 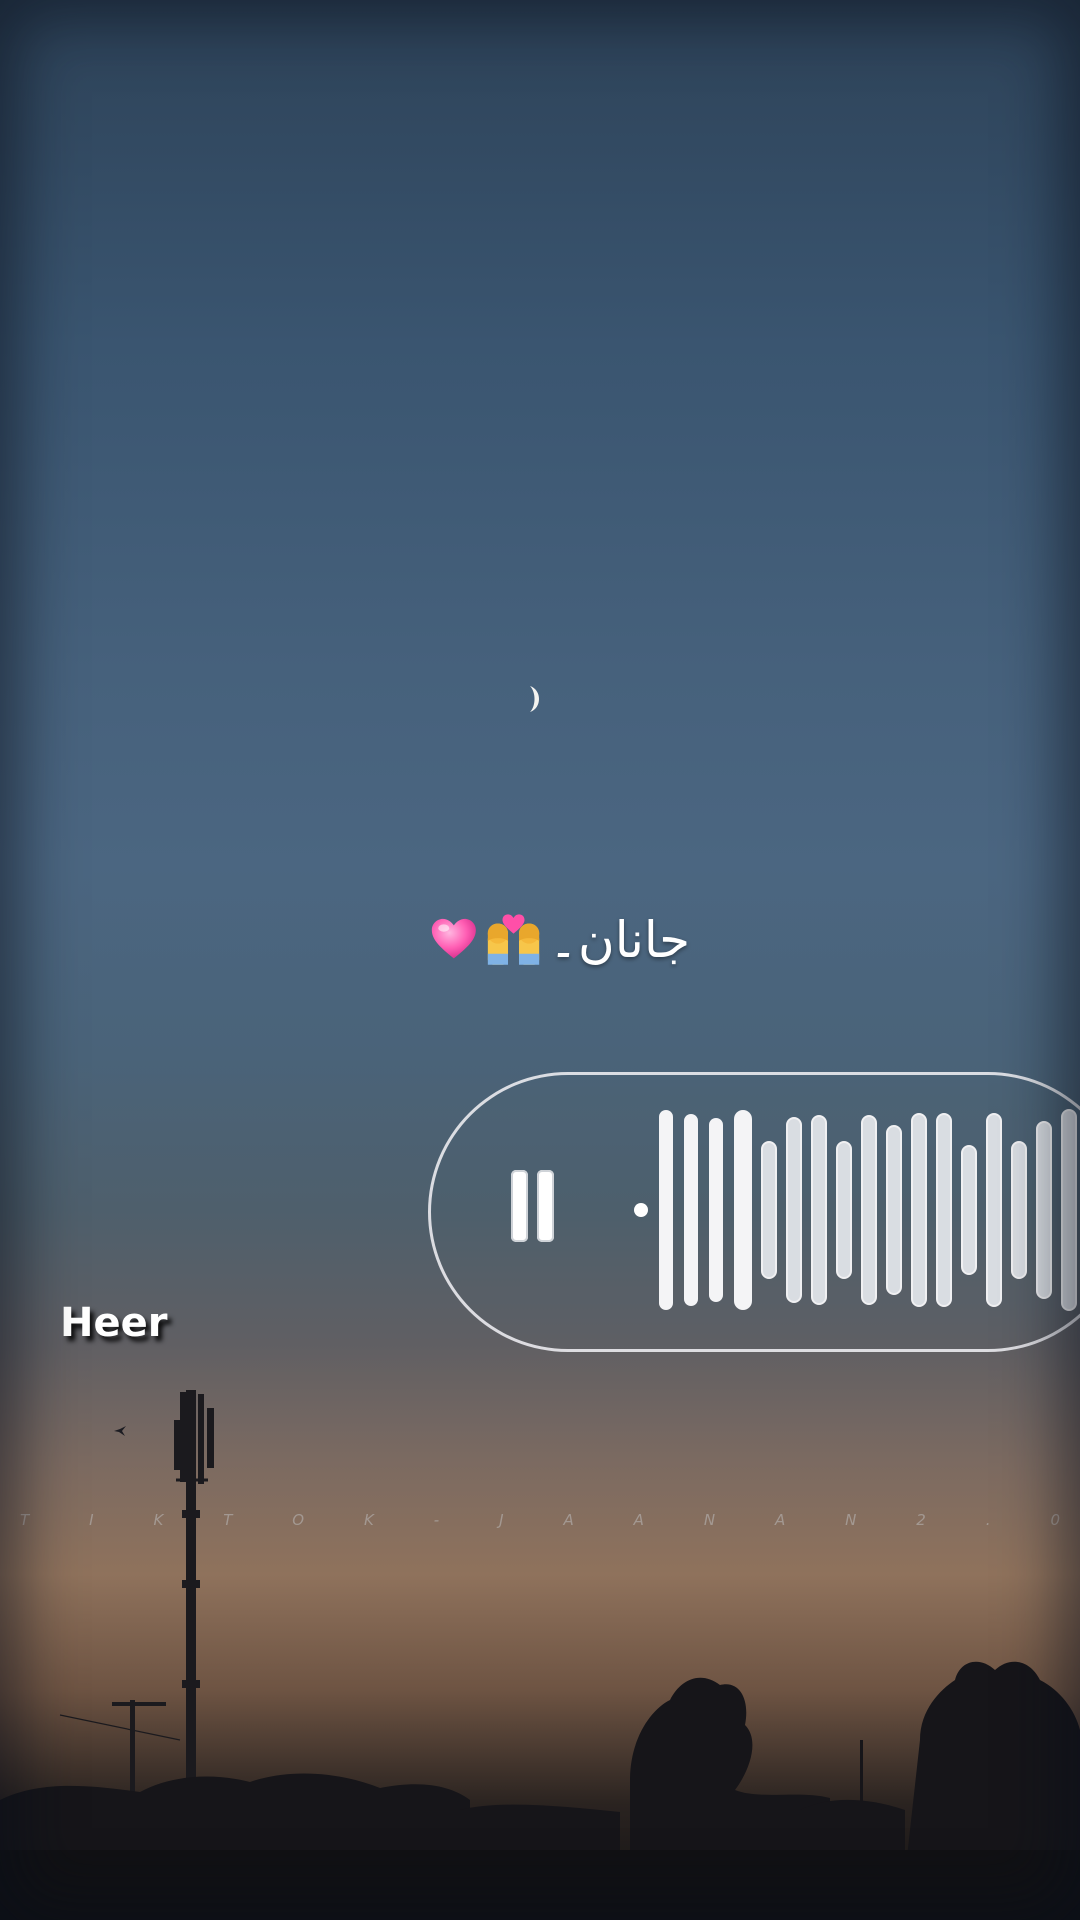 What do you see at coordinates (114, 1323) in the screenshot?
I see `overlay-label: Heer` at bounding box center [114, 1323].